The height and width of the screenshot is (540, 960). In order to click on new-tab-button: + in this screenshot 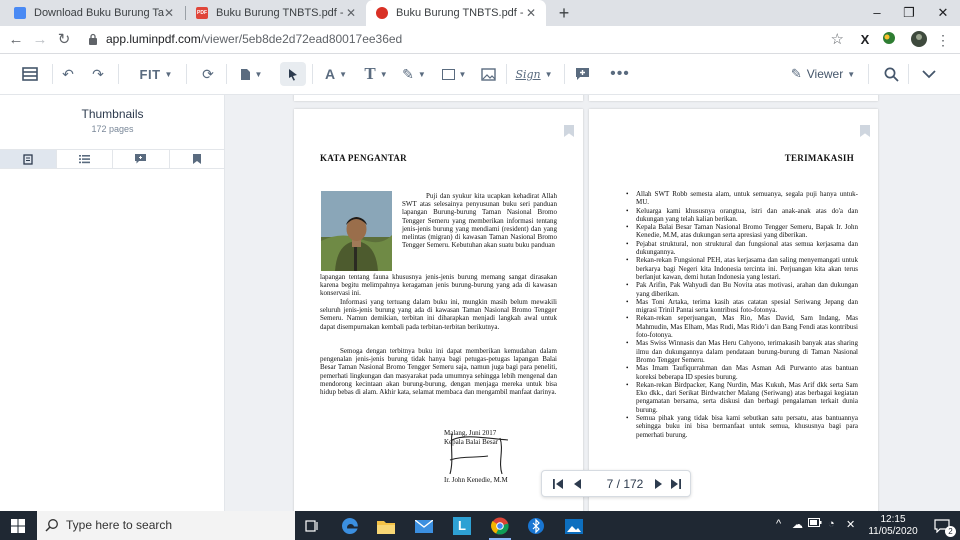, I will do `click(564, 13)`.